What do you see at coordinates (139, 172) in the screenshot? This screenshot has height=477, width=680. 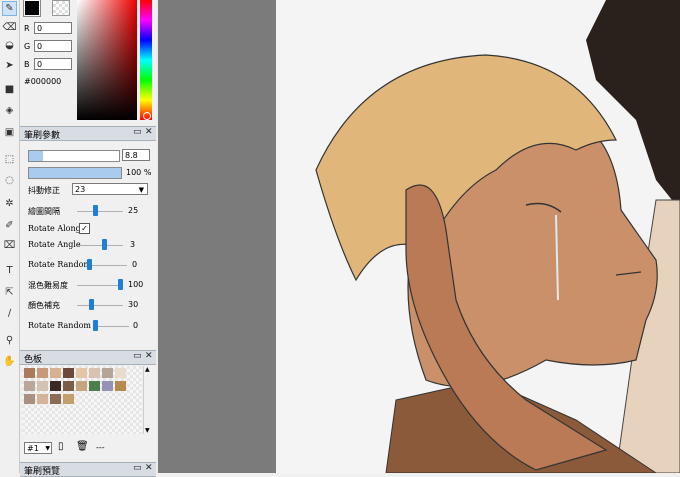 I see `opacity-value: 100 %` at bounding box center [139, 172].